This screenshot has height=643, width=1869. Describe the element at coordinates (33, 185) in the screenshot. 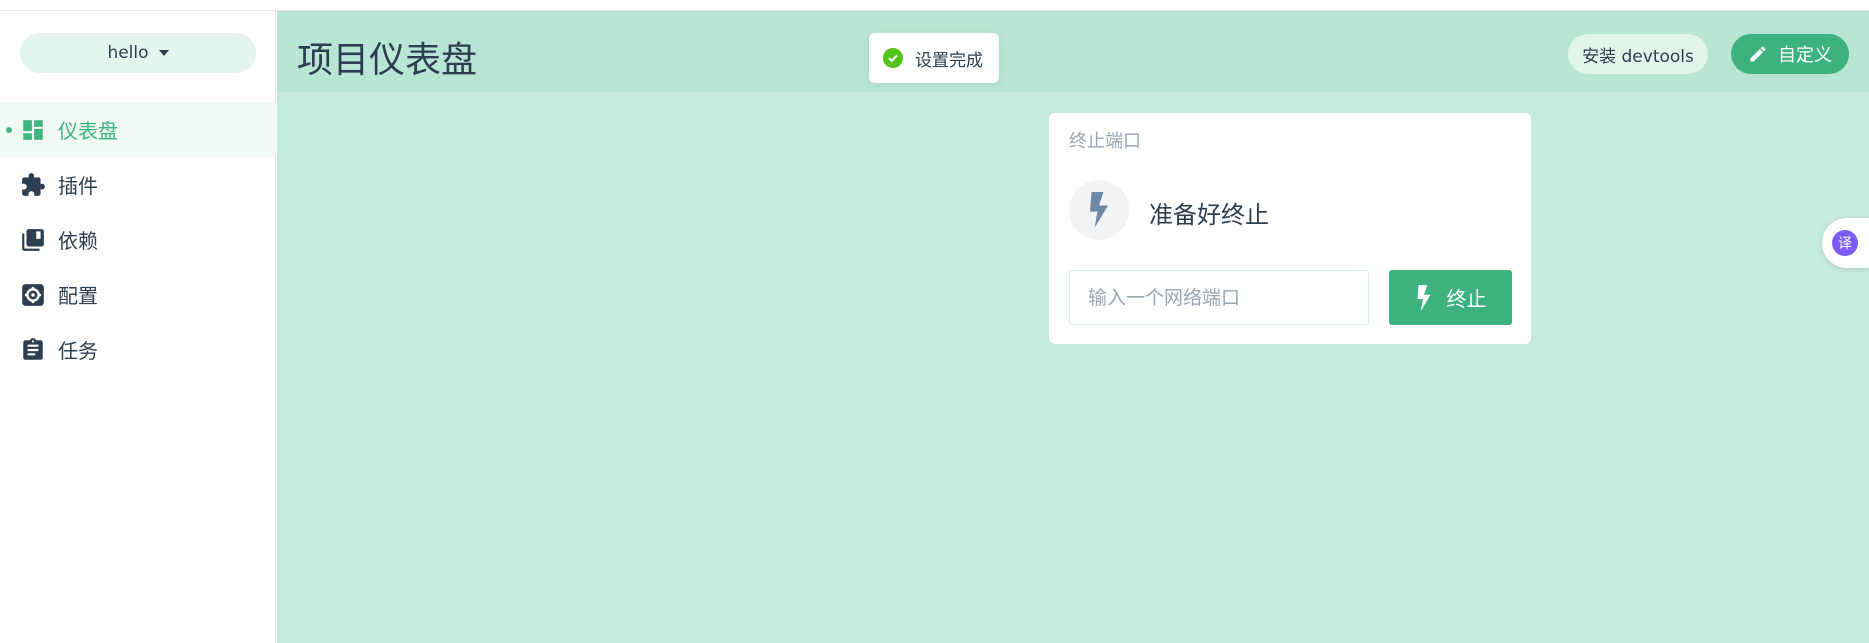

I see `puzzle-icon` at that location.